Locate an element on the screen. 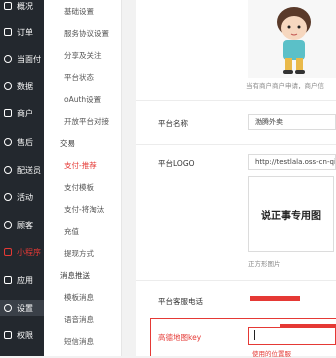  cartoon-avatar-icon is located at coordinates (292, 39).